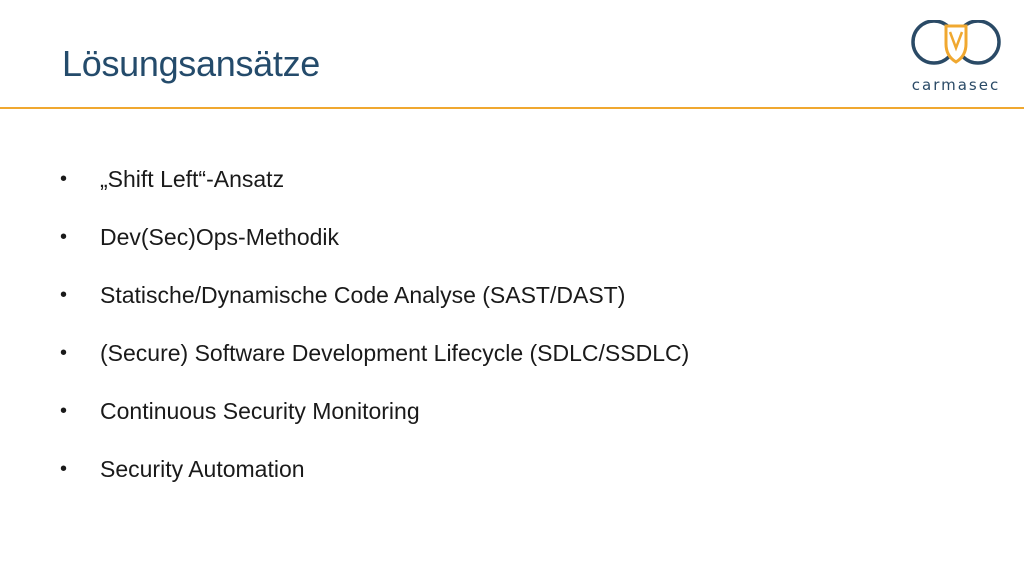 The height and width of the screenshot is (576, 1024). What do you see at coordinates (374, 179) in the screenshot?
I see `list-item: • „Shift Left“-Ansatz` at bounding box center [374, 179].